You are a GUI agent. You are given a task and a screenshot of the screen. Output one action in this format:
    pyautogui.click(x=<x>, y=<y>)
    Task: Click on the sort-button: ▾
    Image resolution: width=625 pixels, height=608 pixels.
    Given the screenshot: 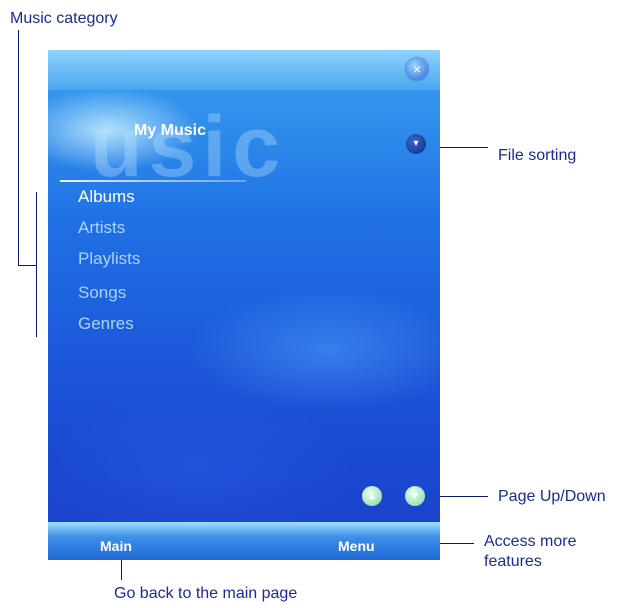 What is the action you would take?
    pyautogui.click(x=416, y=144)
    